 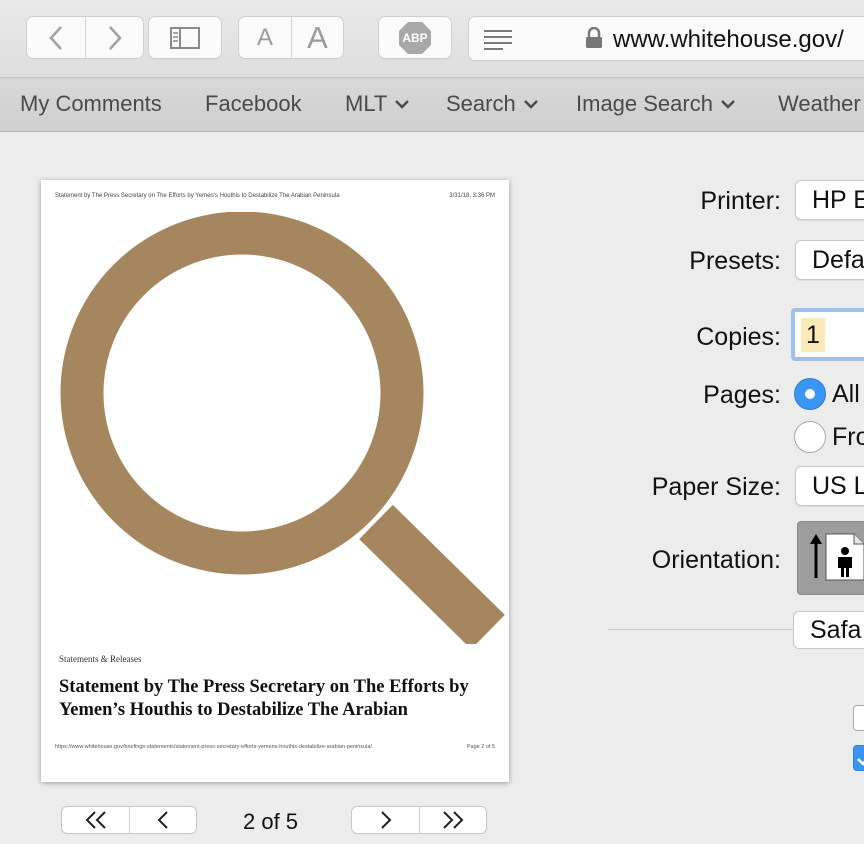 I want to click on bookmark-label: MLT, so click(x=366, y=103).